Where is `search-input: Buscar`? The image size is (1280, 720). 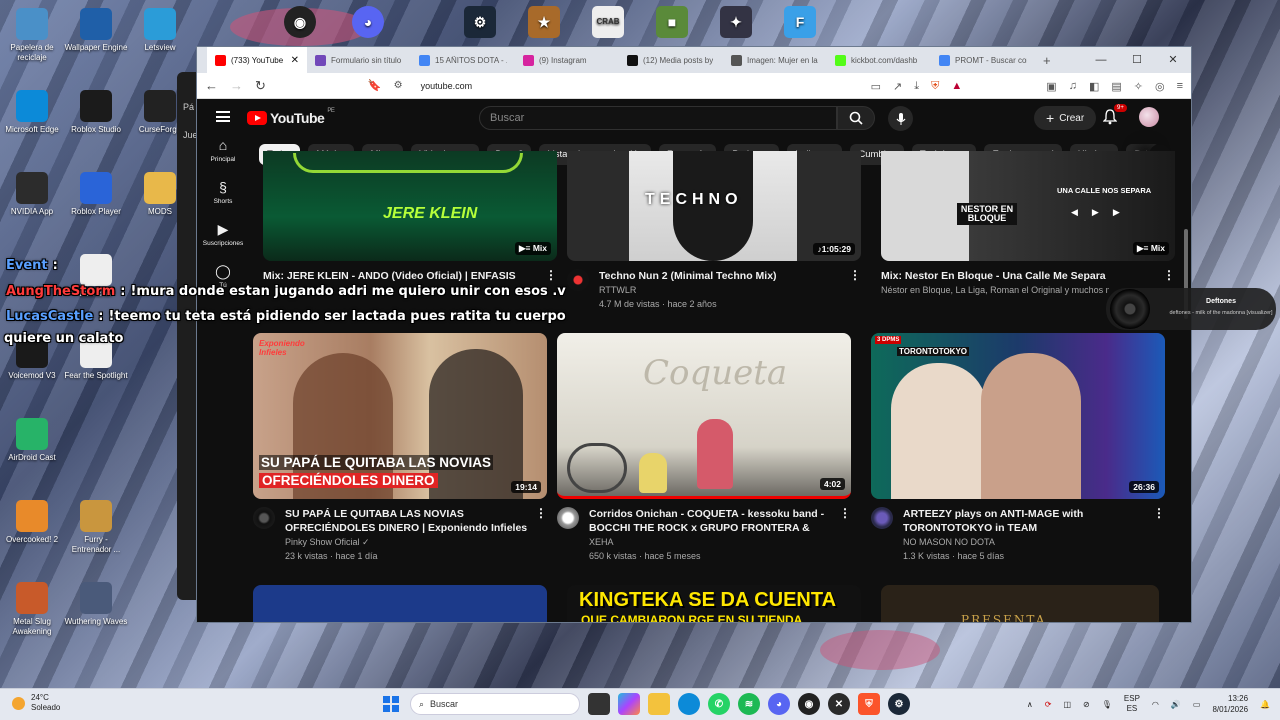
search-input: Buscar is located at coordinates (658, 118).